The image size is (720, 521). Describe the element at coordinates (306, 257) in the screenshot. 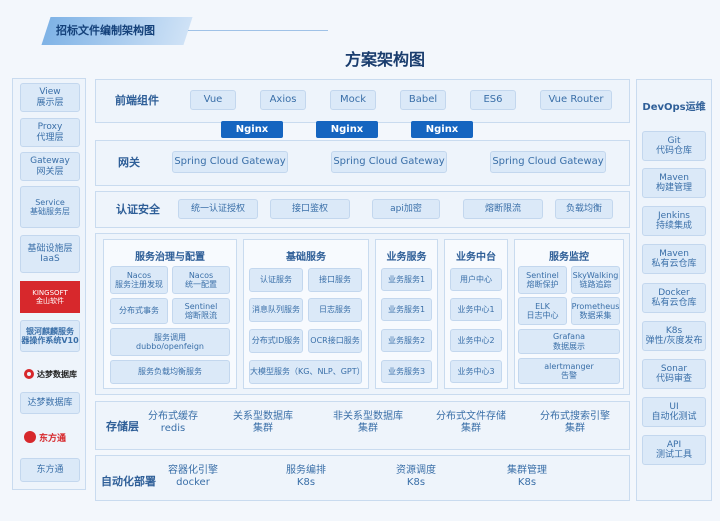

I see `basic-services-title: 基础服务` at that location.